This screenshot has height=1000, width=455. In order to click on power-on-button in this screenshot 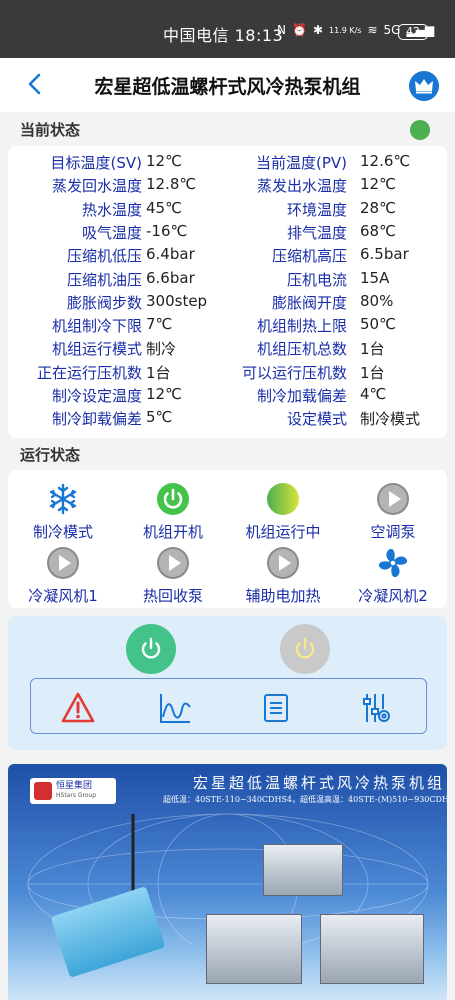, I will do `click(151, 649)`.